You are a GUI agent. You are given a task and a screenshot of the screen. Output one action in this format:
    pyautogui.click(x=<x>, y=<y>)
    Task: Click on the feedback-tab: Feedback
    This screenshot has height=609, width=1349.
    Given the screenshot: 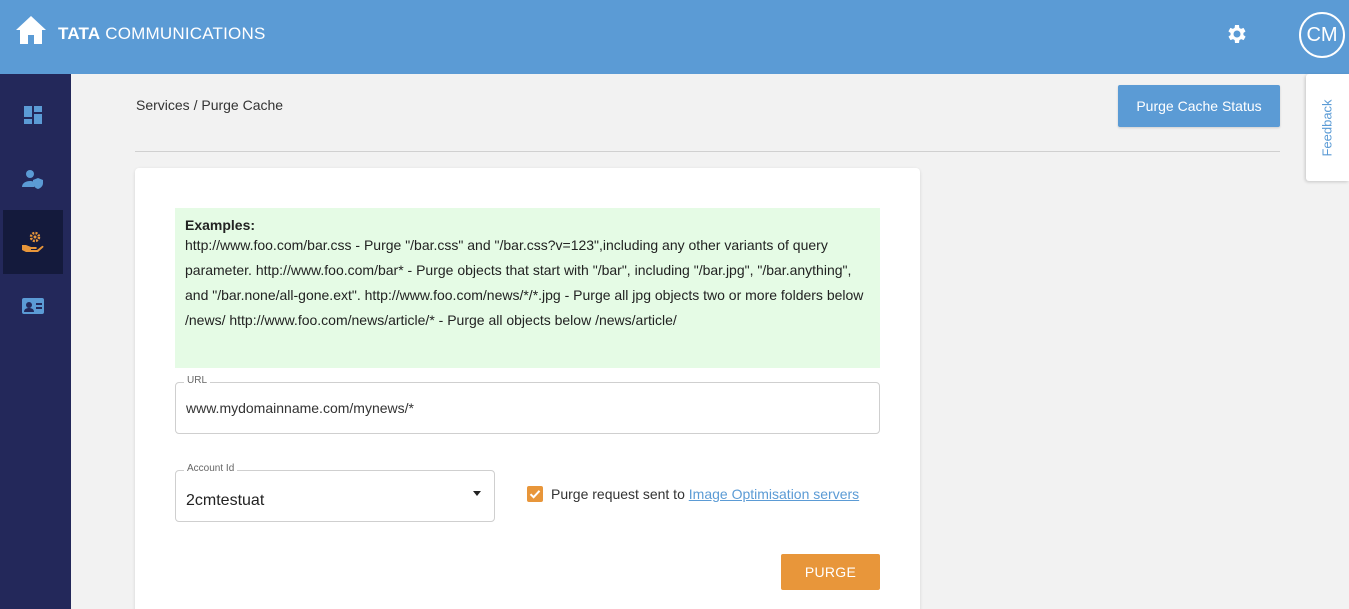 What is the action you would take?
    pyautogui.click(x=1327, y=127)
    